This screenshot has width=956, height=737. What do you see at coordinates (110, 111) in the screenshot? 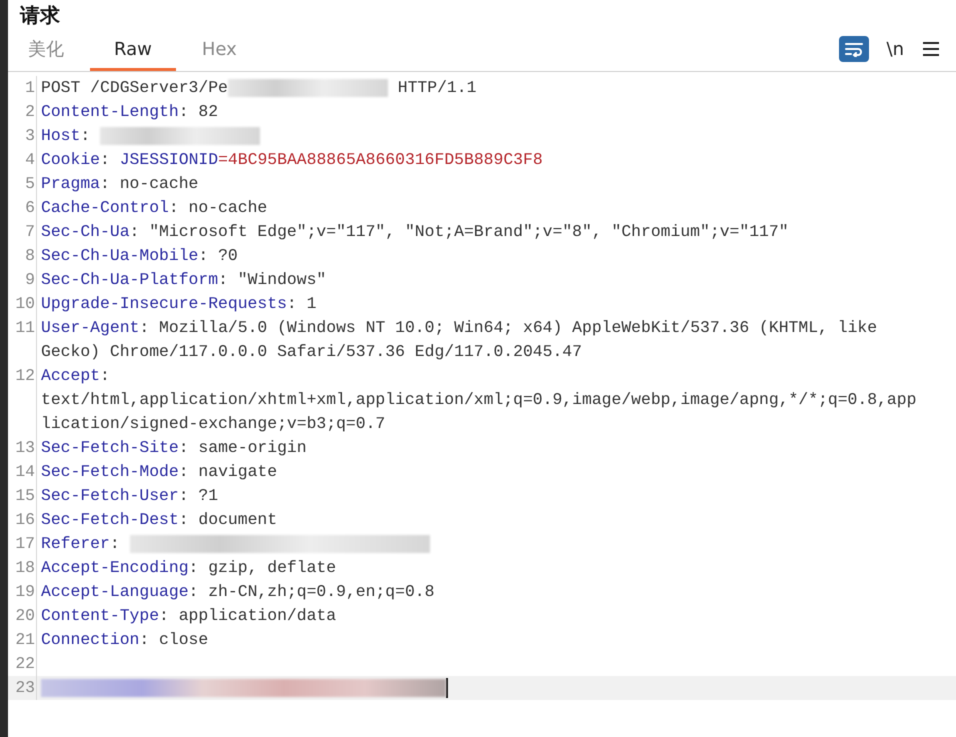
I see `header-name: Content-Length` at bounding box center [110, 111].